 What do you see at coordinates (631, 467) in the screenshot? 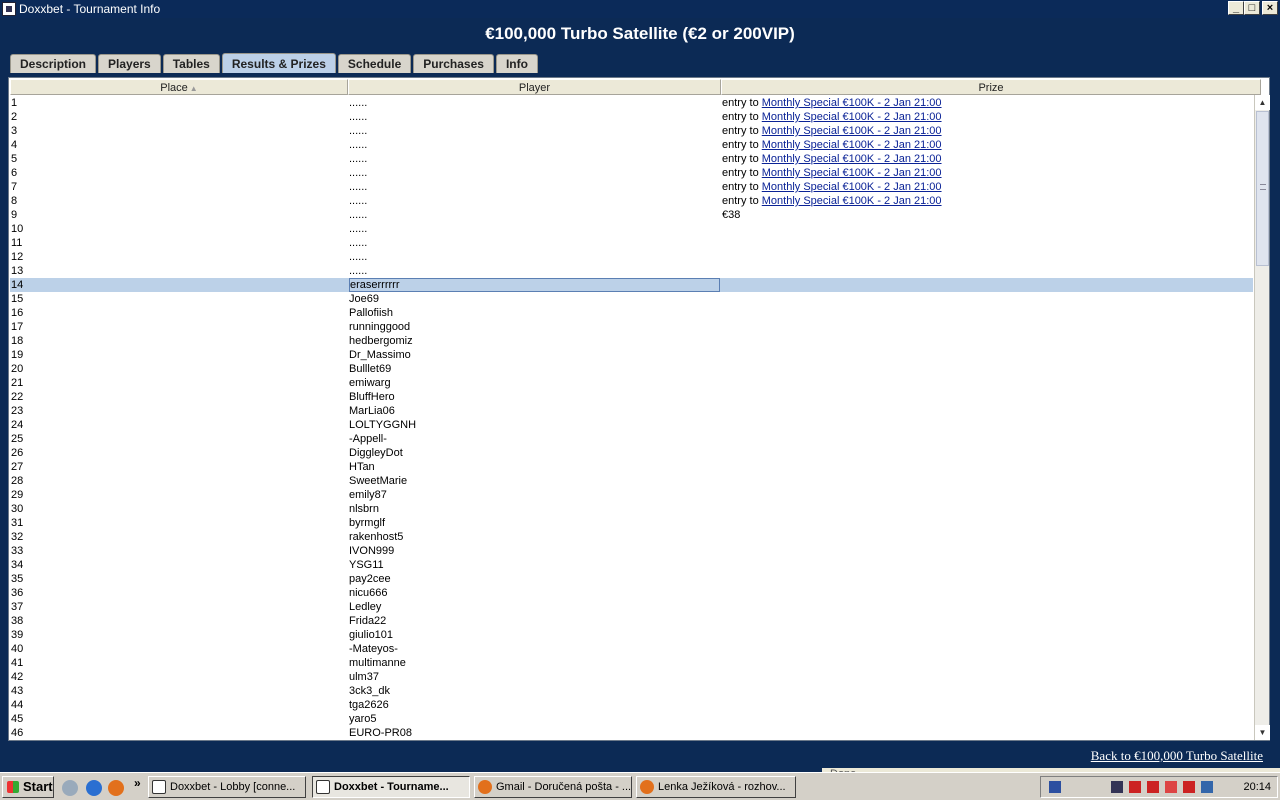
I see `table-row: 27 HTan` at bounding box center [631, 467].